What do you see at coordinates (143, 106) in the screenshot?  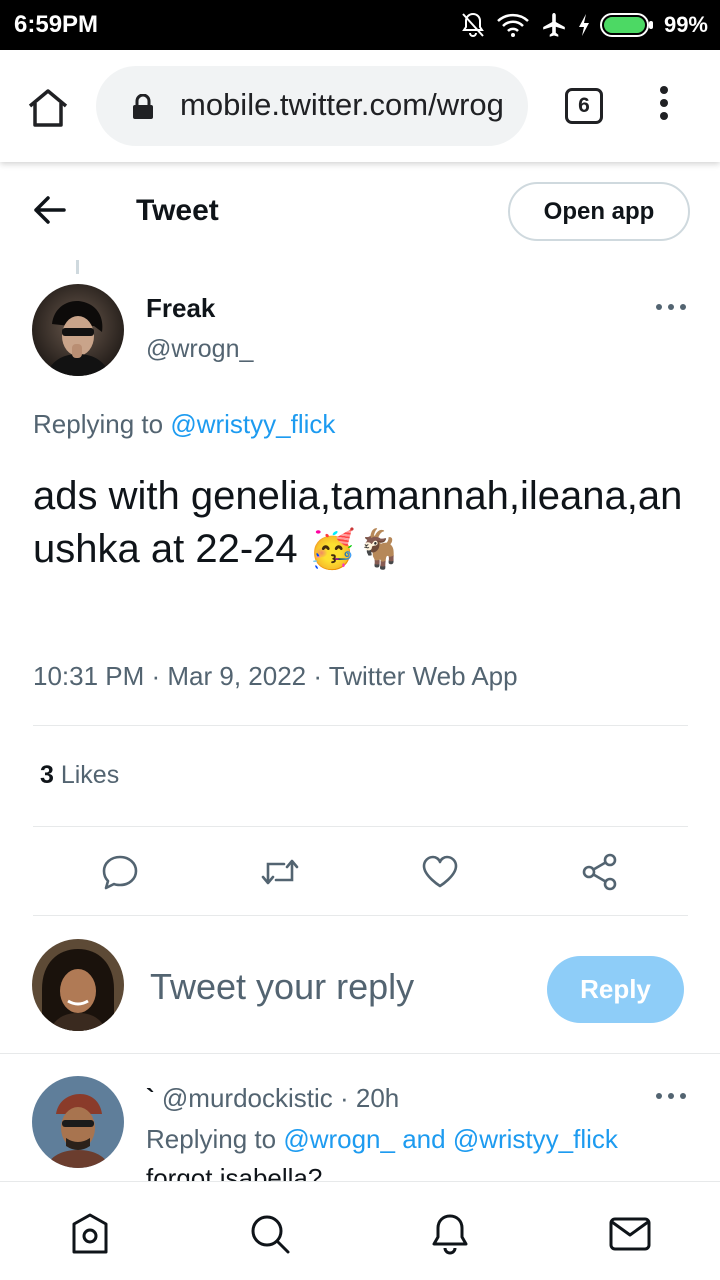 I see `lock-icon` at bounding box center [143, 106].